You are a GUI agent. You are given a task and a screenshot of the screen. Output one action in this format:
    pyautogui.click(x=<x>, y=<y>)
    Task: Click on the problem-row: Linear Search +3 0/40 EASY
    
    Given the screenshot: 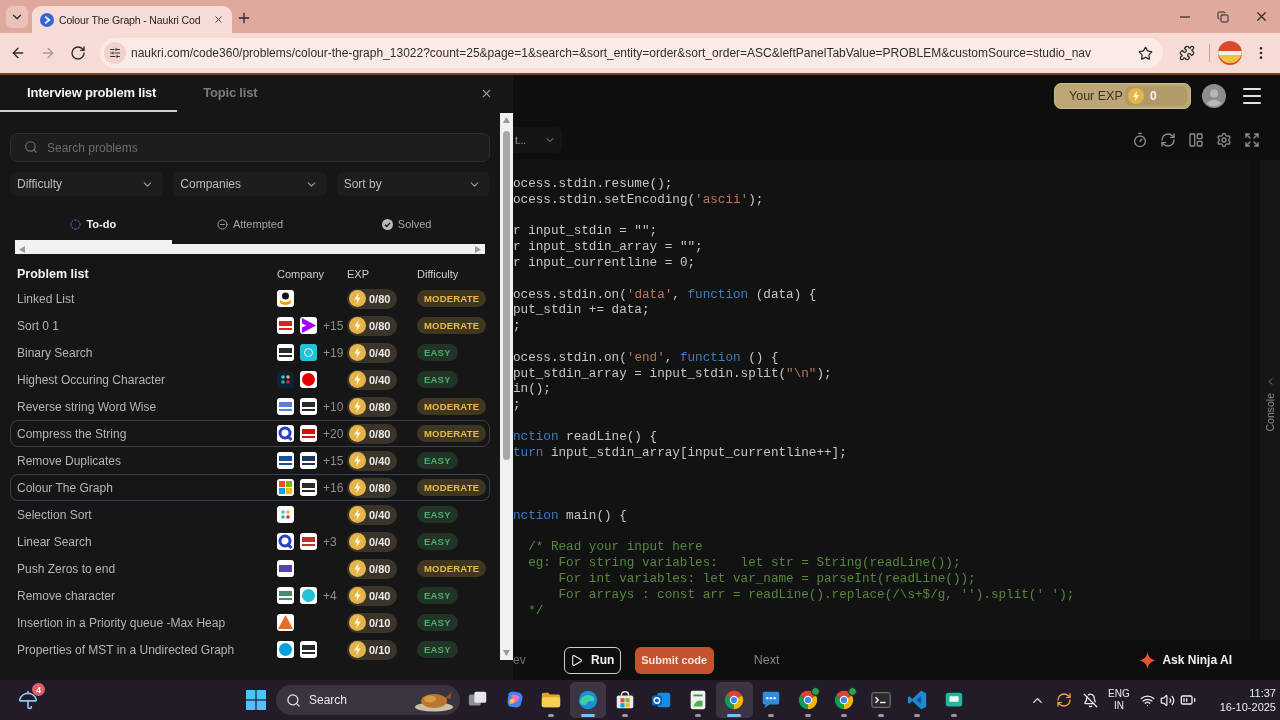 What is the action you would take?
    pyautogui.click(x=250, y=541)
    